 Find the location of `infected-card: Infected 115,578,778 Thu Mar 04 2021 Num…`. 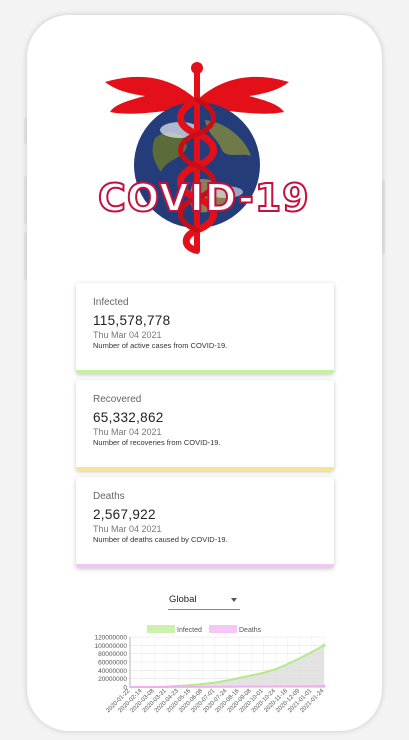

infected-card: Infected 115,578,778 Thu Mar 04 2021 Num… is located at coordinates (205, 328).